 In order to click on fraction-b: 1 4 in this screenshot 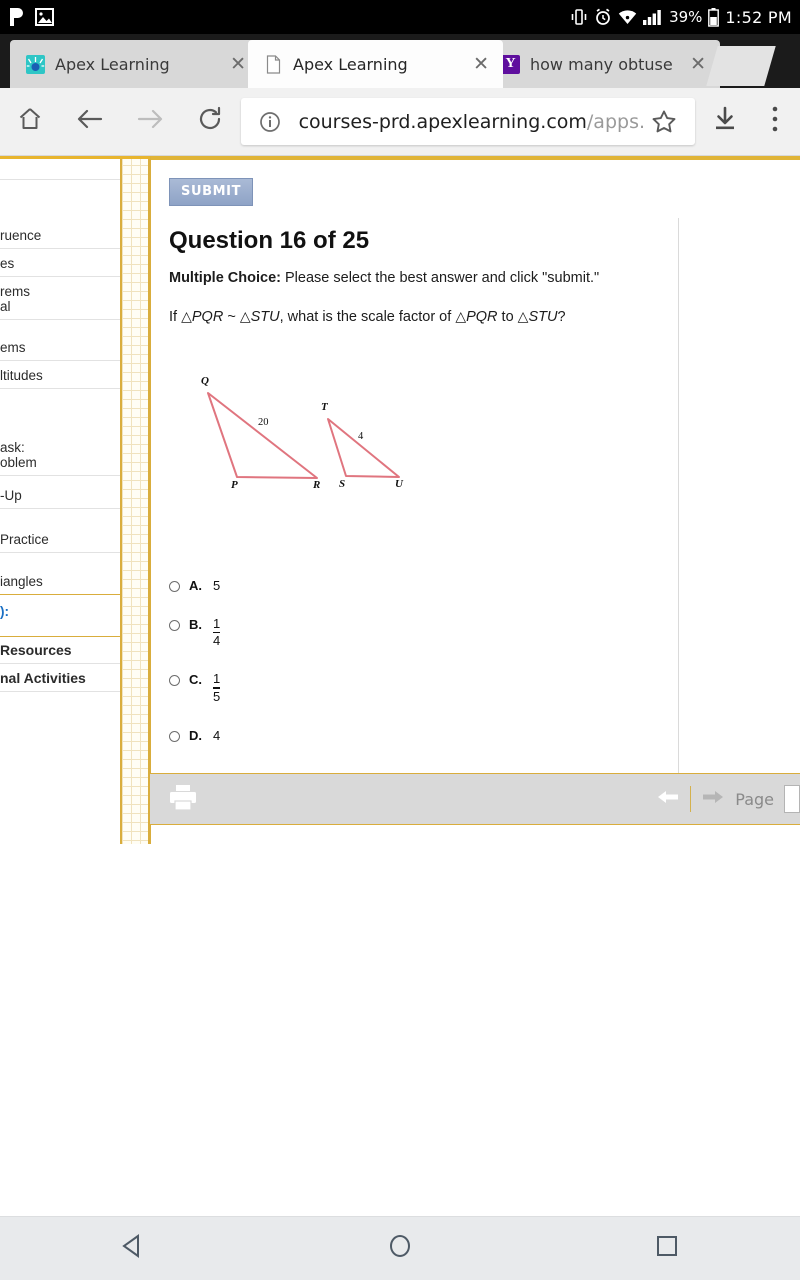, I will do `click(217, 632)`.